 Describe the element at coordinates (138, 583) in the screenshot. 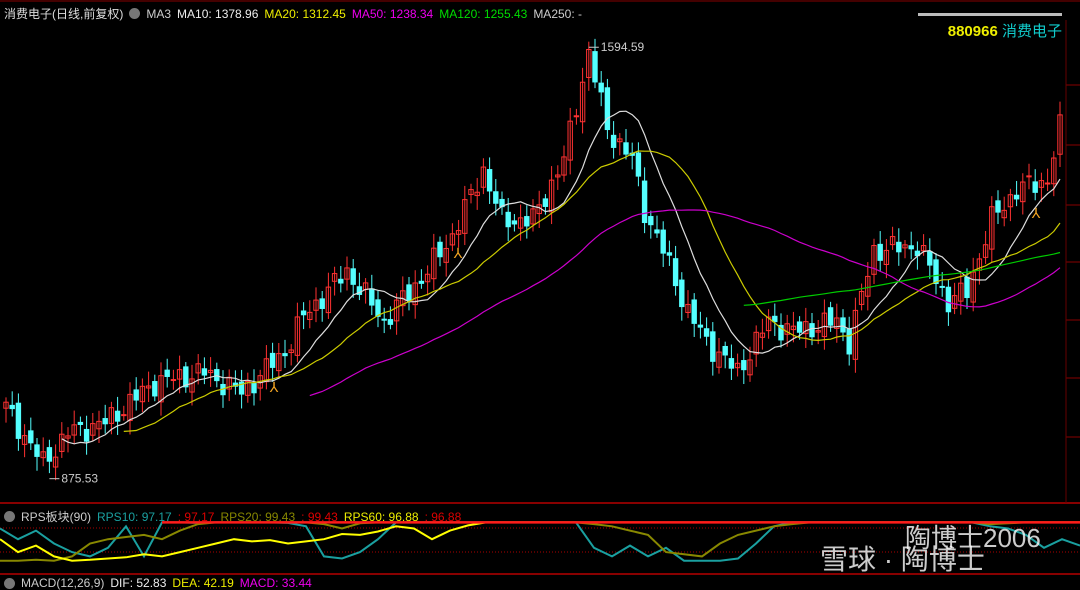

I see `dif-label: DIF: 52.83` at that location.